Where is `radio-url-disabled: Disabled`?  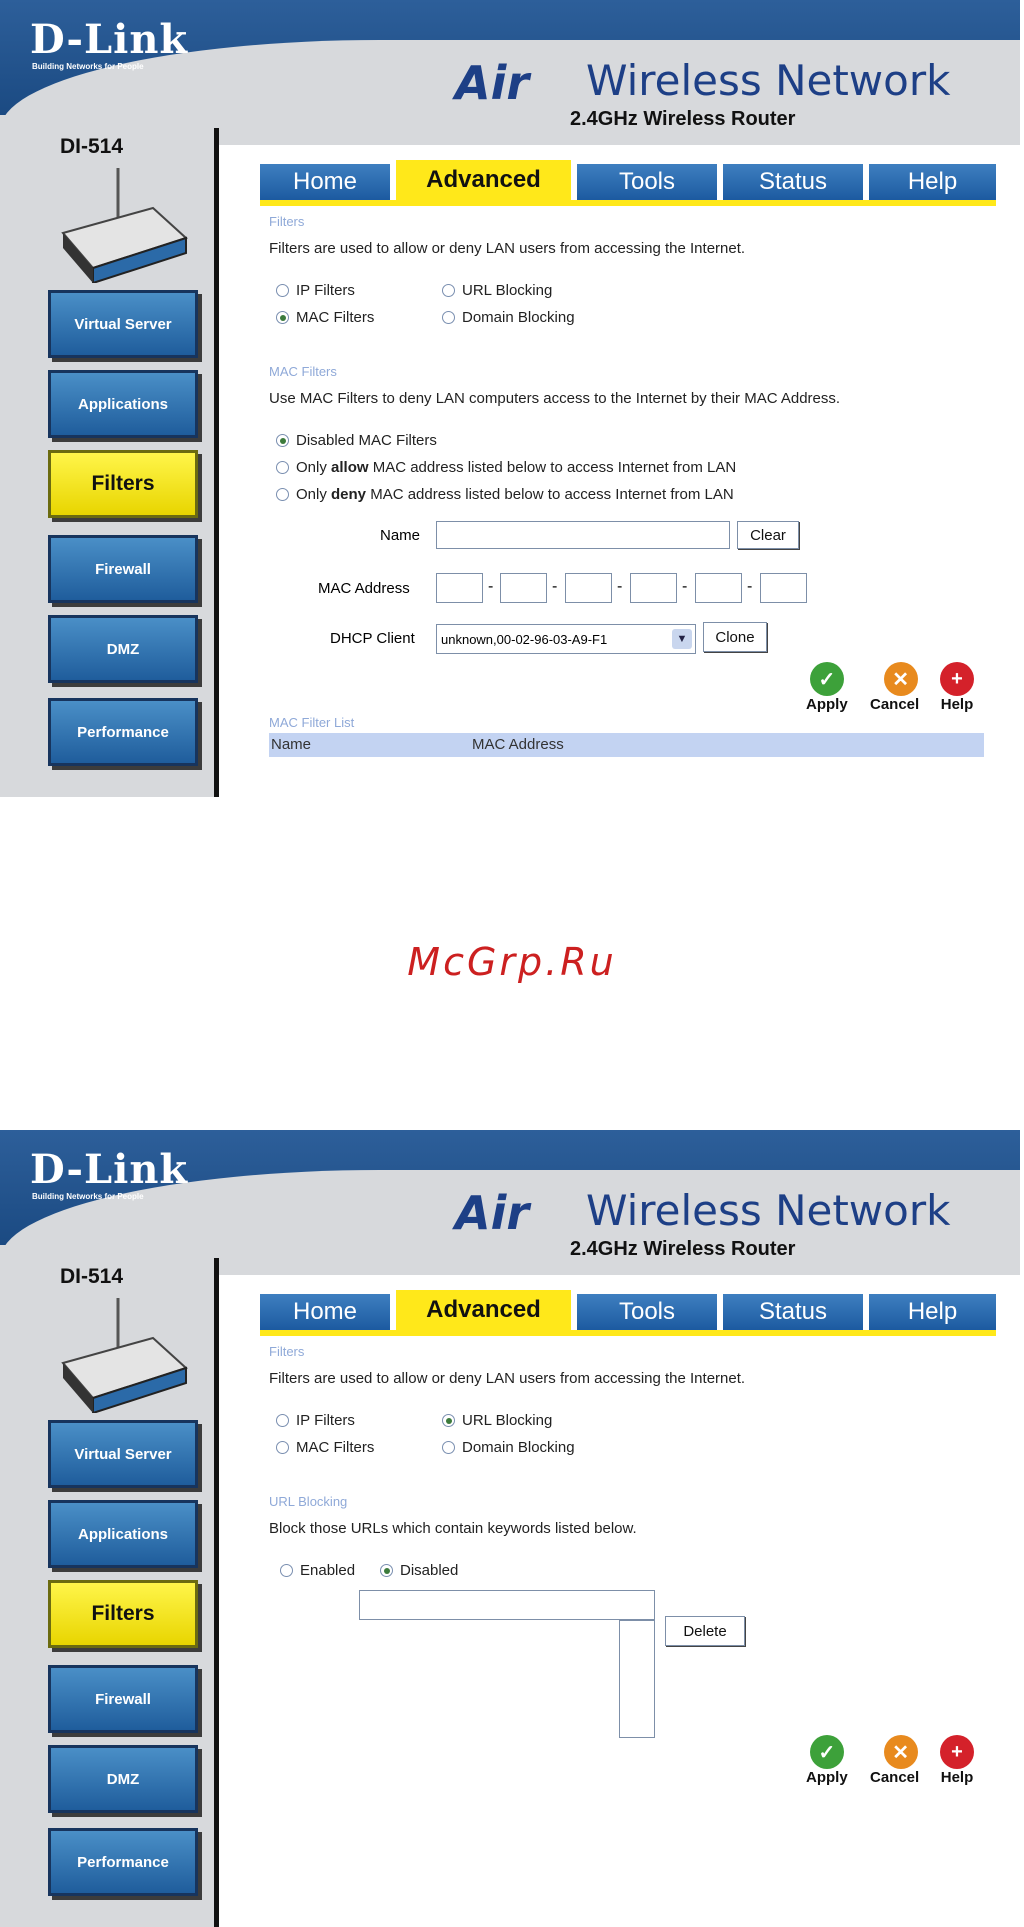 radio-url-disabled: Disabled is located at coordinates (419, 1570).